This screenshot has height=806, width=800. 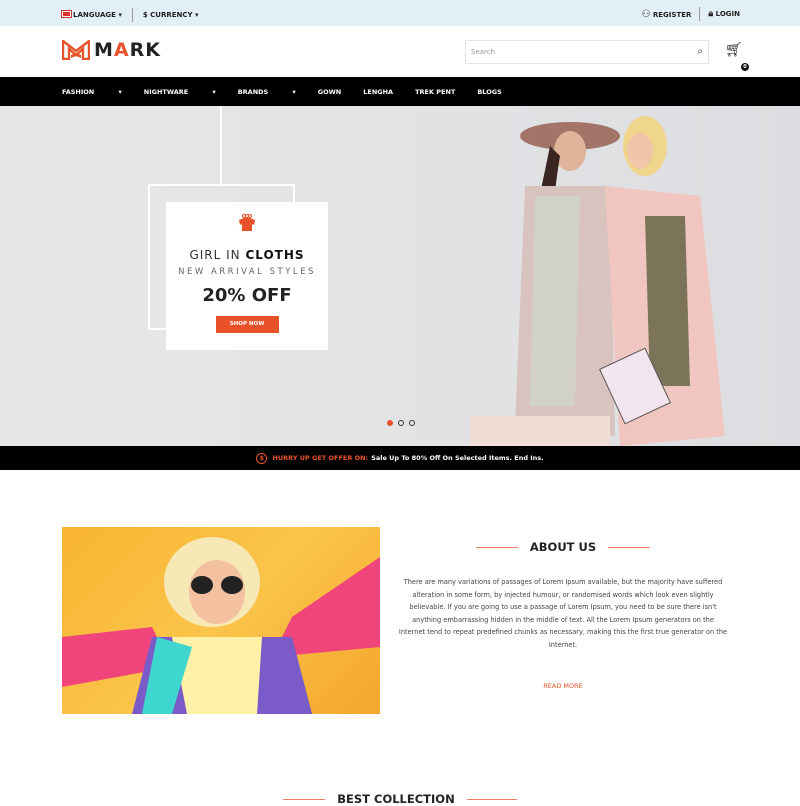 I want to click on nav-item-fashion: FASHION ▾, so click(x=92, y=92).